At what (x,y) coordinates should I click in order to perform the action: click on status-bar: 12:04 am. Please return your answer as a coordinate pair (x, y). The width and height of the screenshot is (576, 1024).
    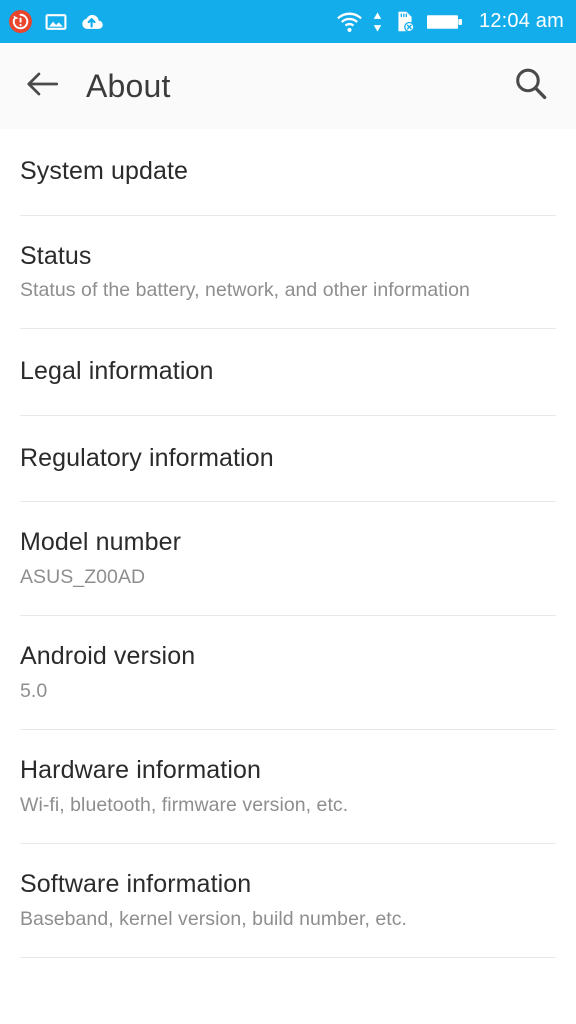
    Looking at the image, I should click on (288, 21).